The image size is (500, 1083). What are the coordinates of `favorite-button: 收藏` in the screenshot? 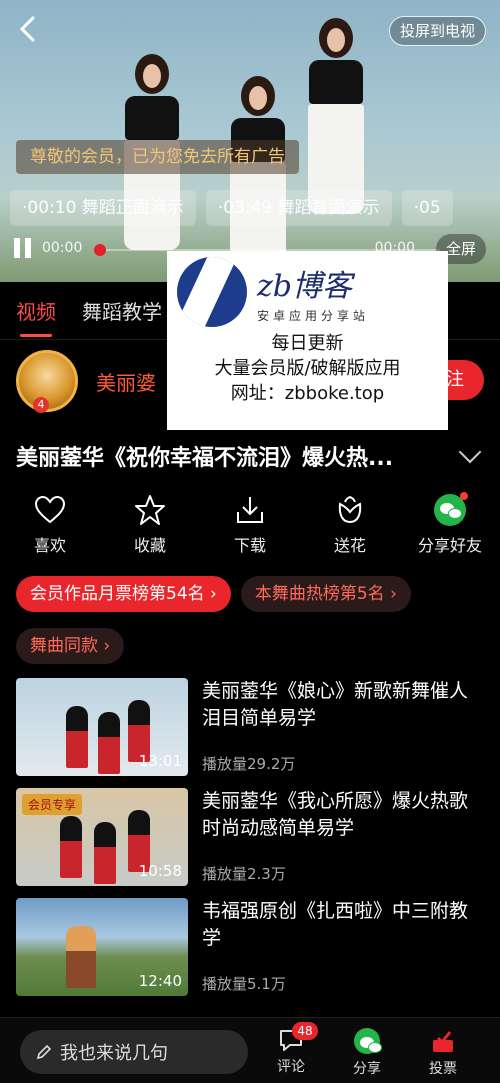 It's located at (150, 526).